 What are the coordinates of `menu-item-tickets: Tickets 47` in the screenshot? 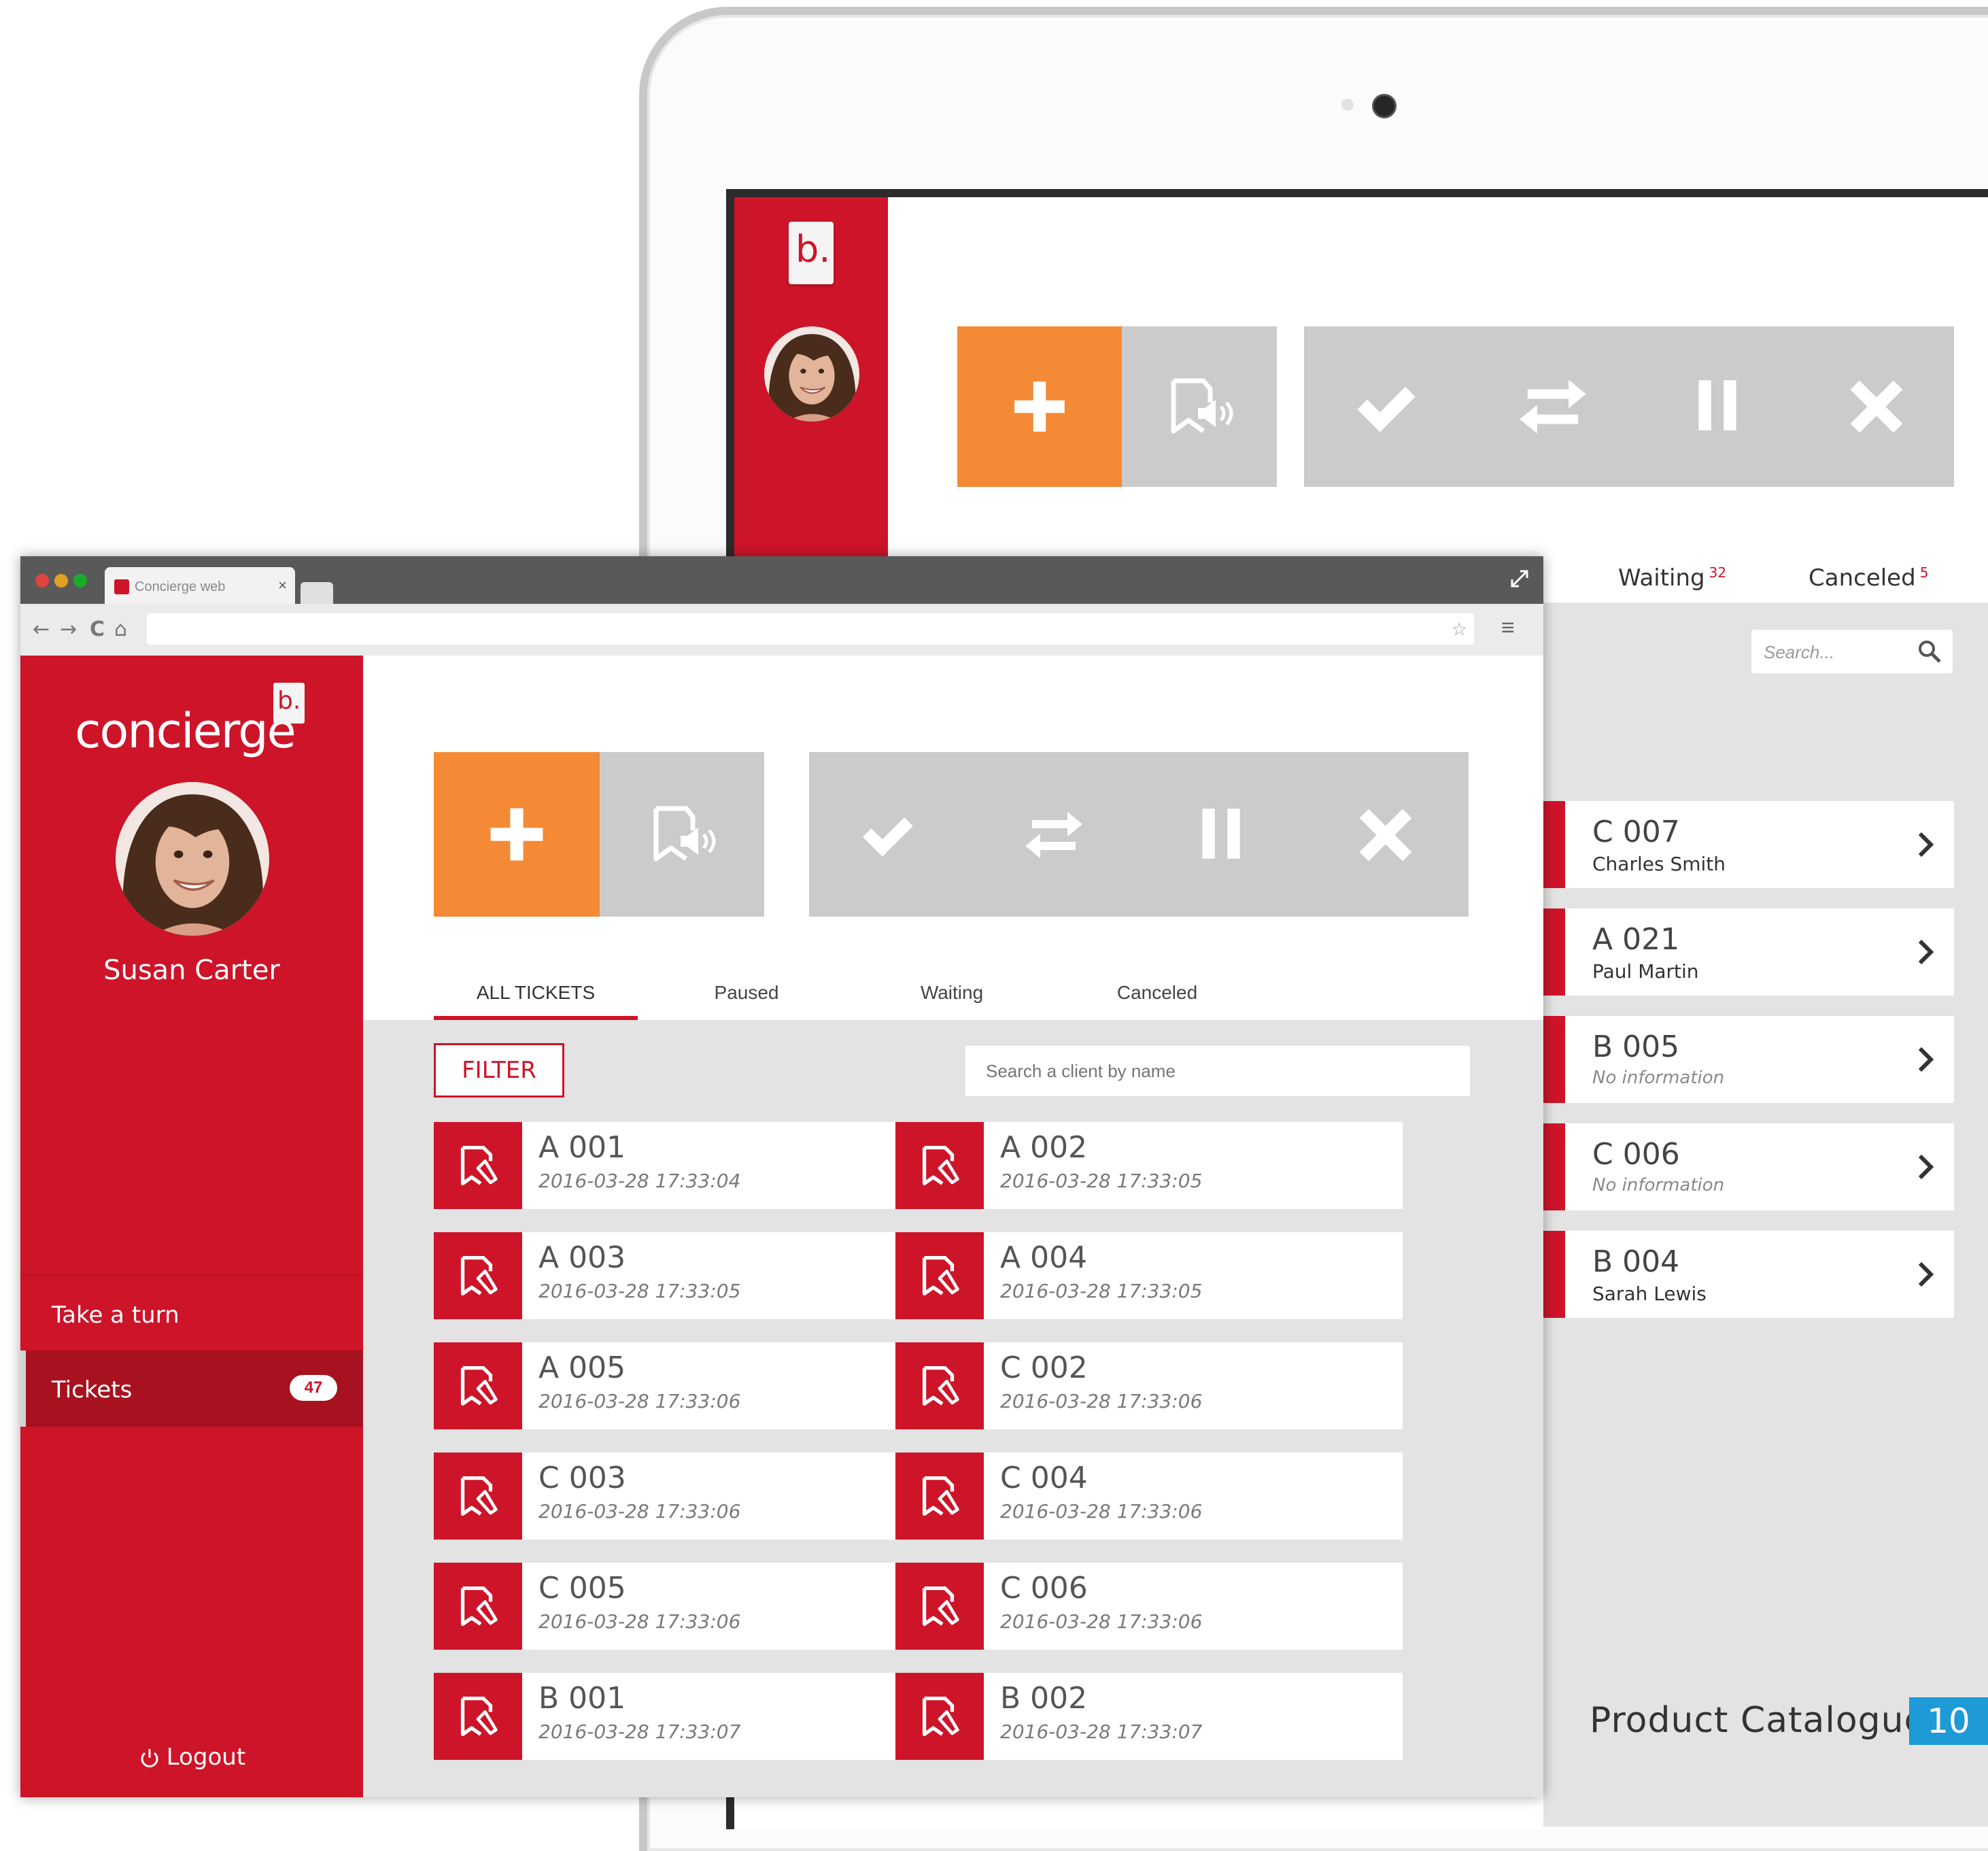 It's located at (191, 1389).